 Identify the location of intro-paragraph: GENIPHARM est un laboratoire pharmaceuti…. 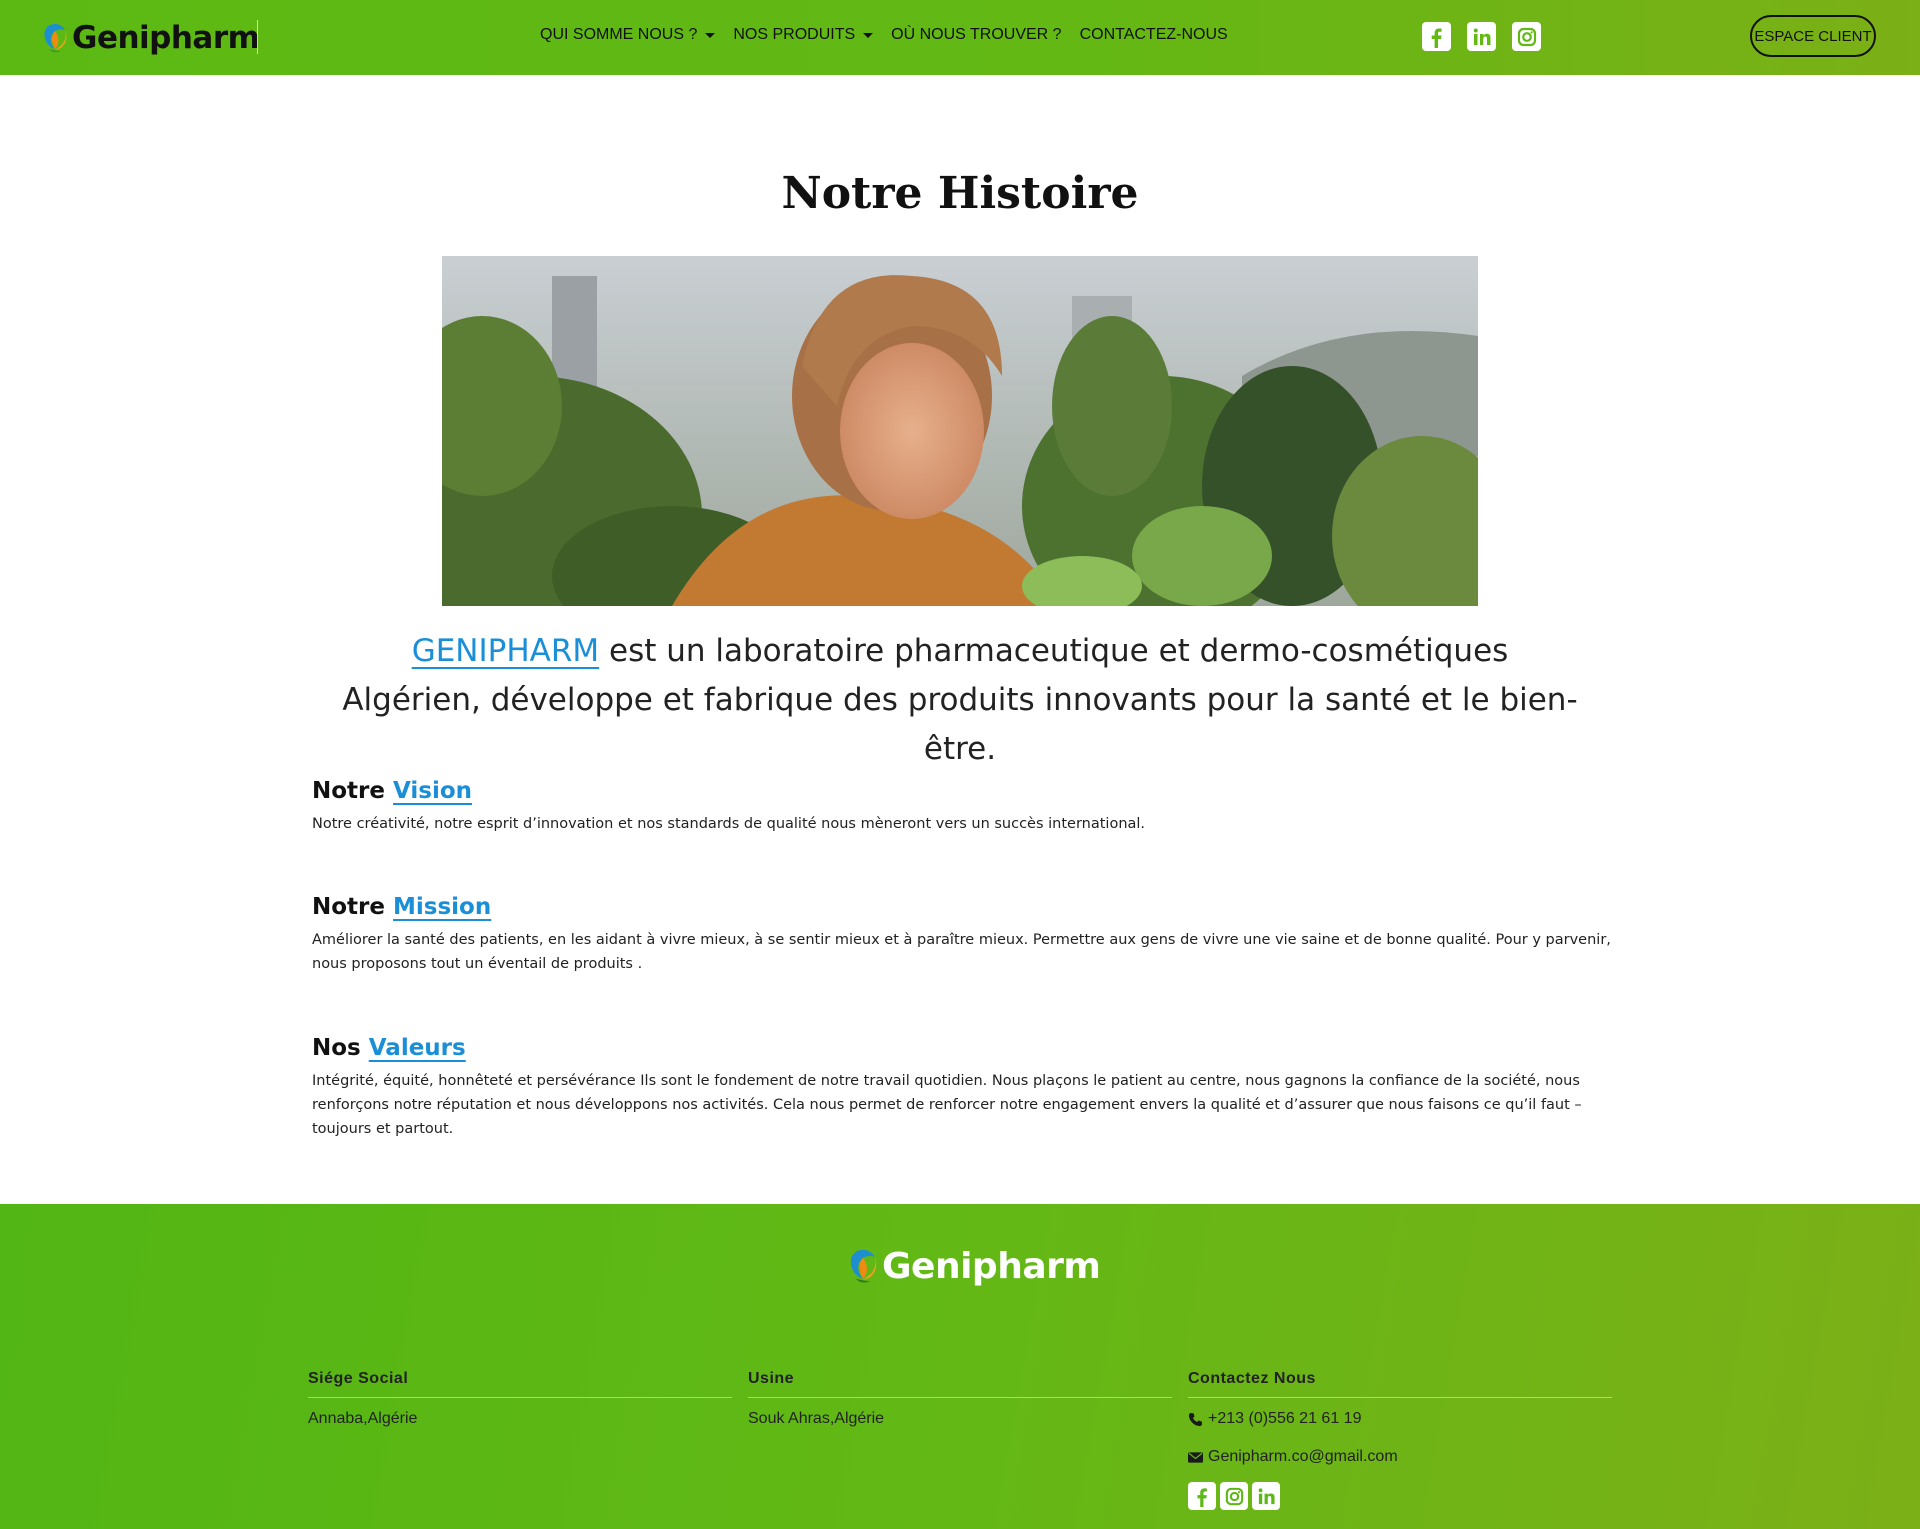
(960, 700).